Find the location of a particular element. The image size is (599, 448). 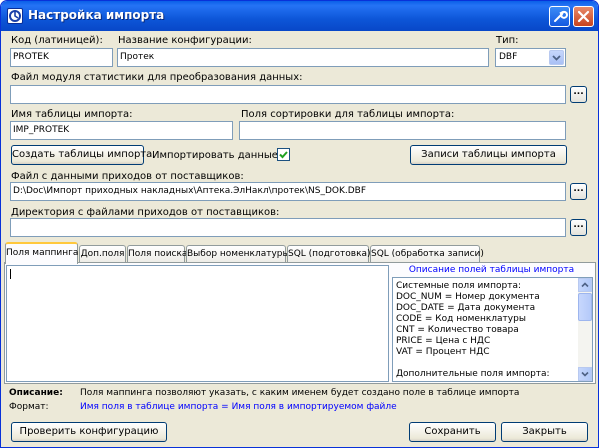

scroll-thumb is located at coordinates (585, 307).